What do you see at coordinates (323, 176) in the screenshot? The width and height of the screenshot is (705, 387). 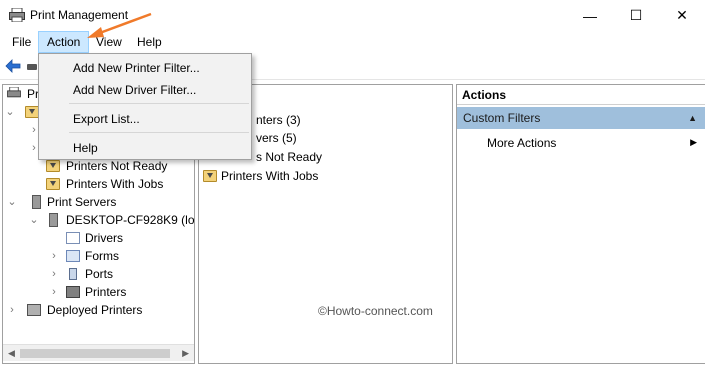 I see `list-item-printers-with-jobs: Printers With Jobs` at bounding box center [323, 176].